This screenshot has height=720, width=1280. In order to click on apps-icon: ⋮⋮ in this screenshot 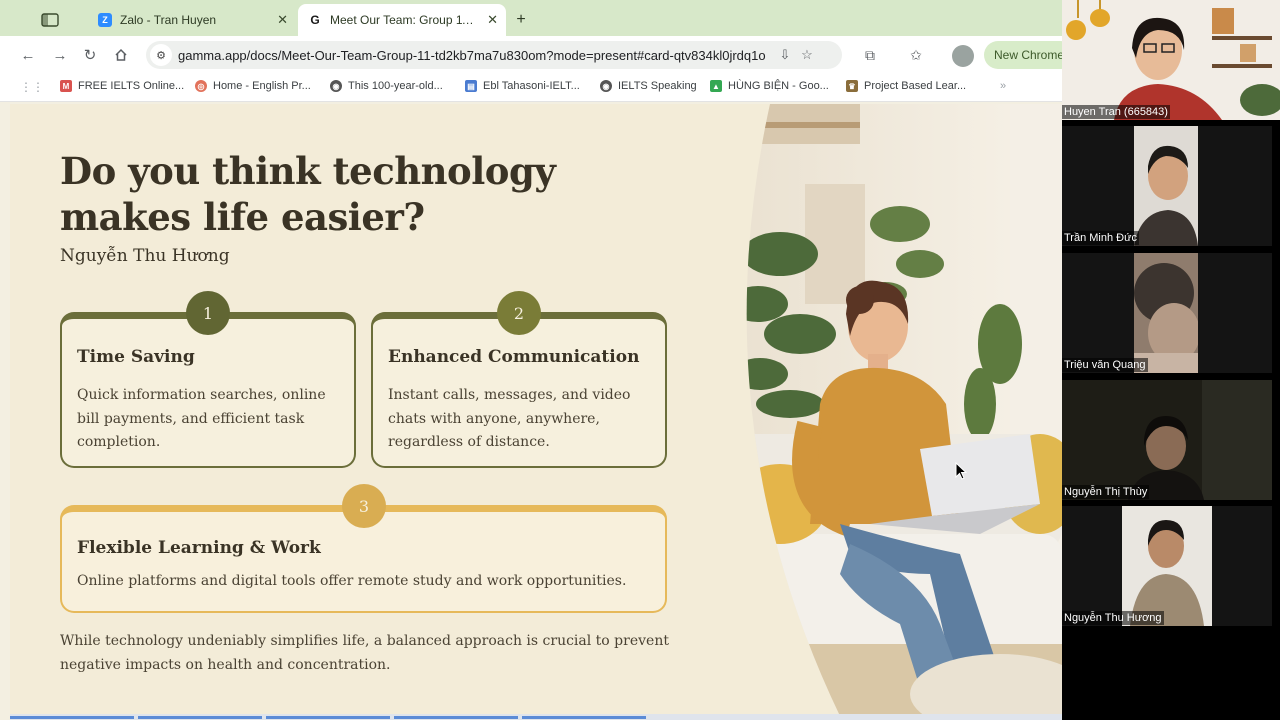, I will do `click(32, 87)`.